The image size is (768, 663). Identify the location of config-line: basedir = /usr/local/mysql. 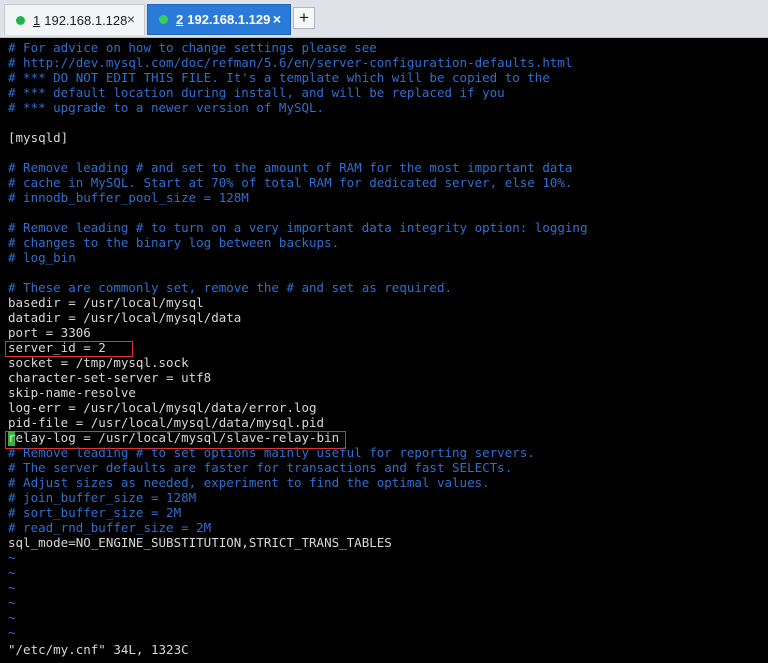
(106, 302).